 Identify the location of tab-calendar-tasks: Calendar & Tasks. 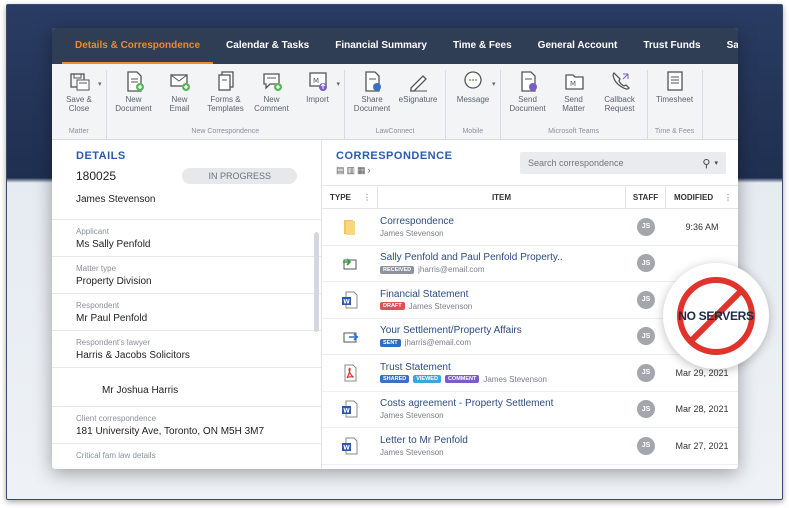
(267, 46).